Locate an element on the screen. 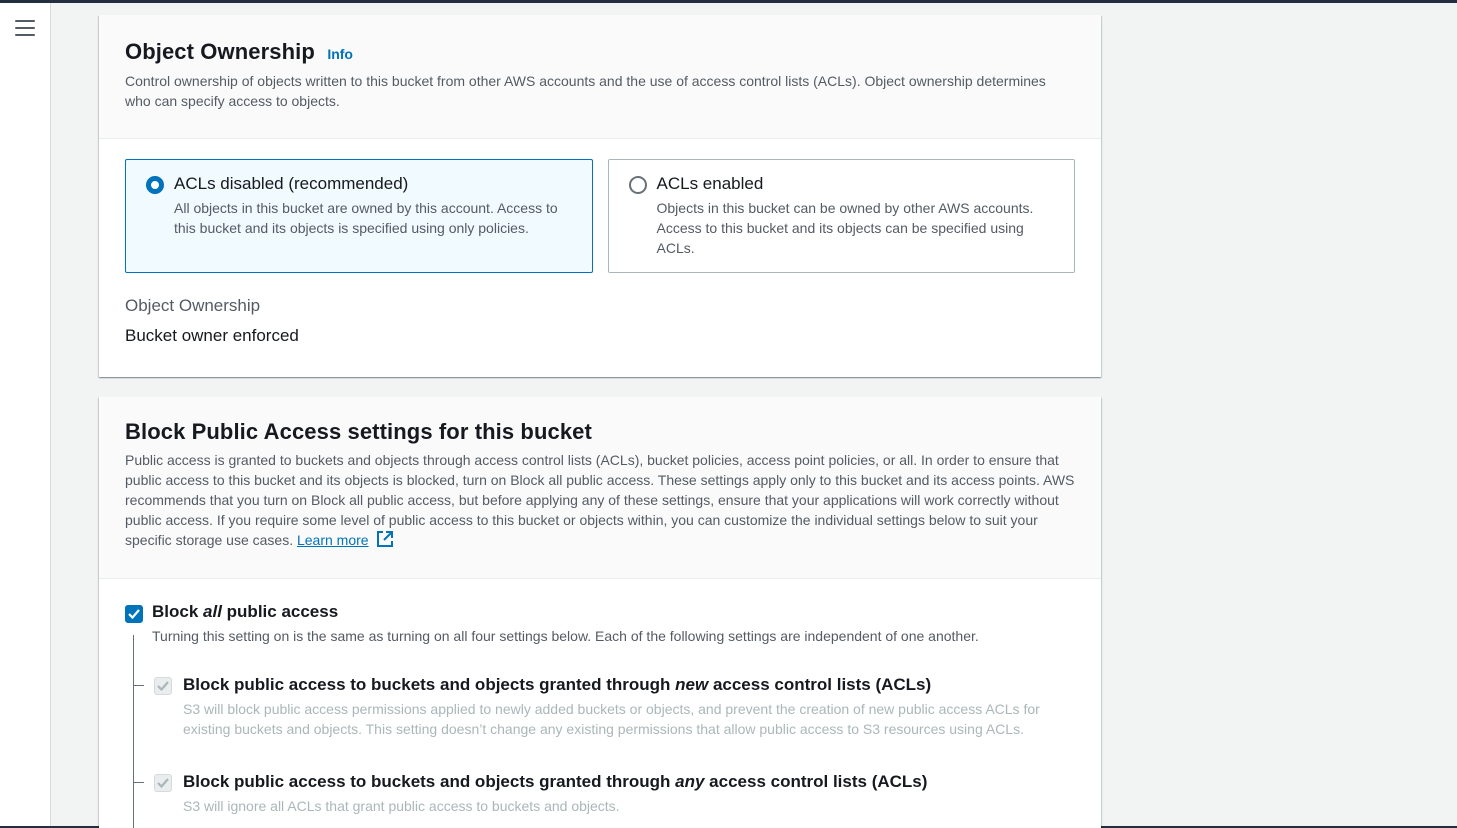  learn-more-link: Learn more is located at coordinates (333, 540).